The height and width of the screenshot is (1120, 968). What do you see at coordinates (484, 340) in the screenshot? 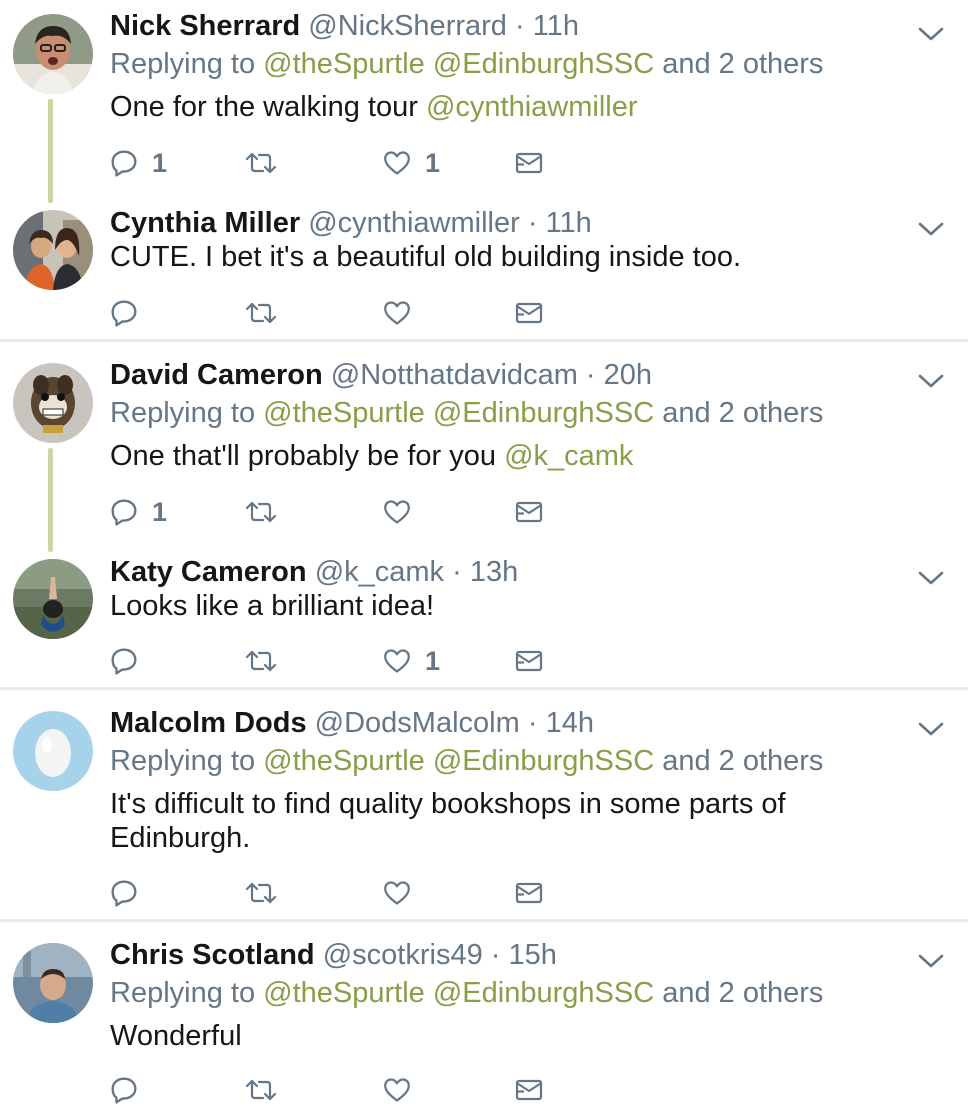
I see `conversation-divider` at bounding box center [484, 340].